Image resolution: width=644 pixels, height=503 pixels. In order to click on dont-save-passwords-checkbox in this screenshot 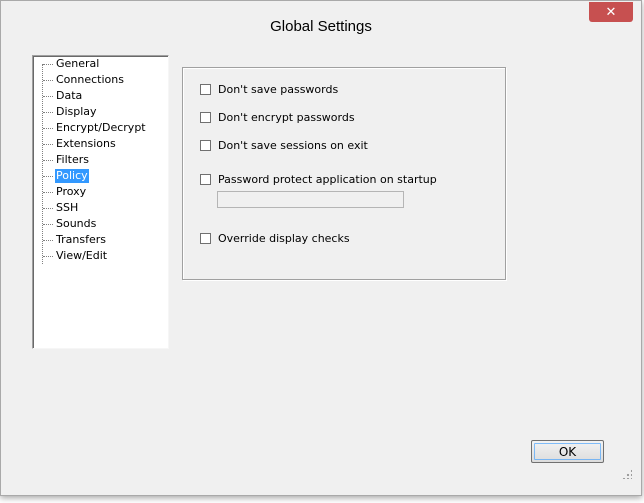, I will do `click(205, 89)`.